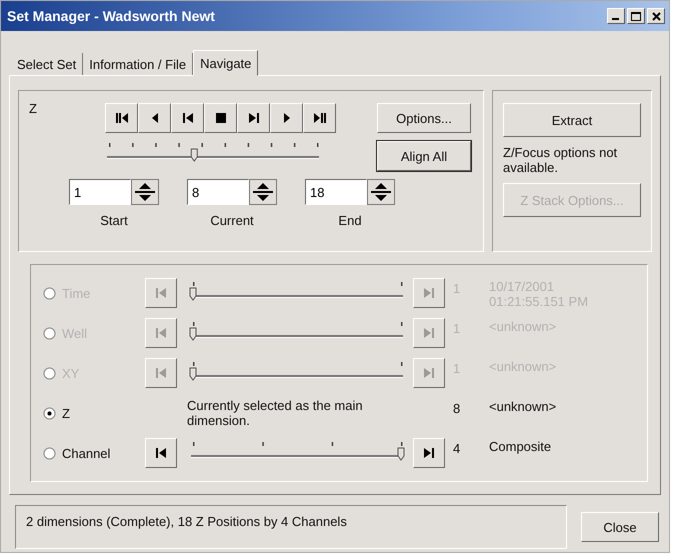  I want to click on skip-first-icon, so click(121, 118).